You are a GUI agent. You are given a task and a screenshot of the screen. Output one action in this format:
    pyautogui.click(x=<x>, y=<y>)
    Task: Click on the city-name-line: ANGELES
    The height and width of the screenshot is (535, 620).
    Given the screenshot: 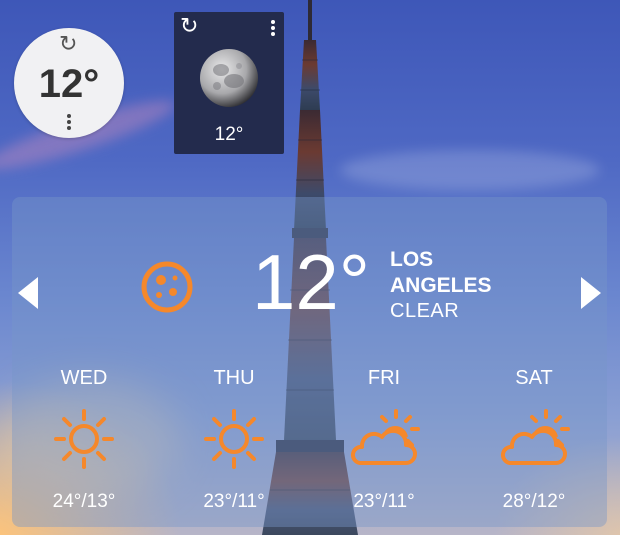 What is the action you would take?
    pyautogui.click(x=441, y=285)
    